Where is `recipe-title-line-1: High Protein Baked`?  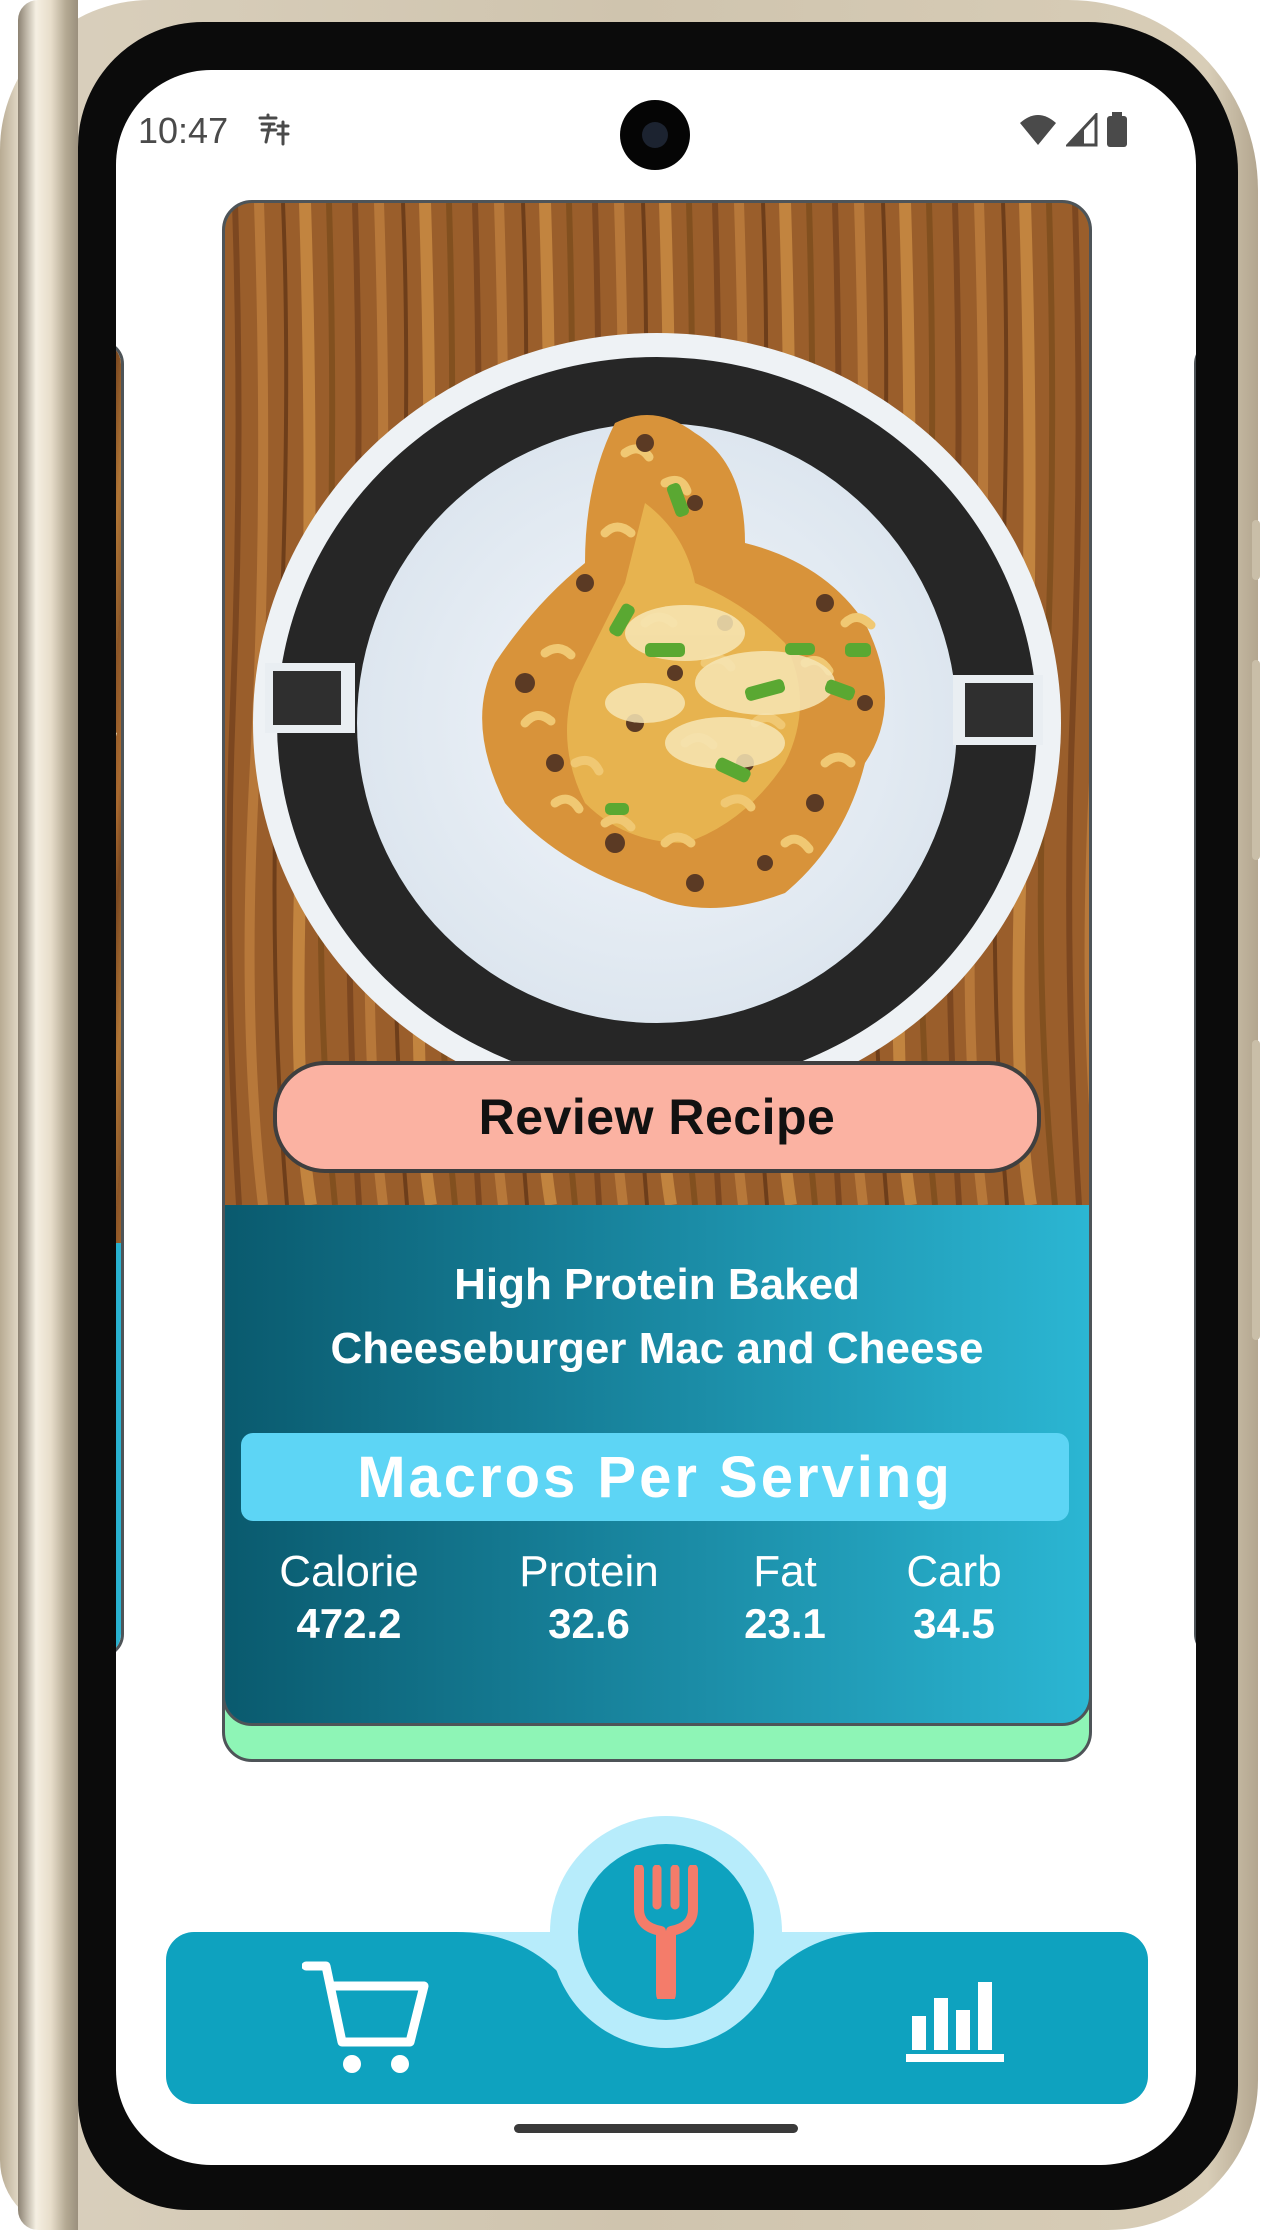
recipe-title-line-1: High Protein Baked is located at coordinates (657, 1284).